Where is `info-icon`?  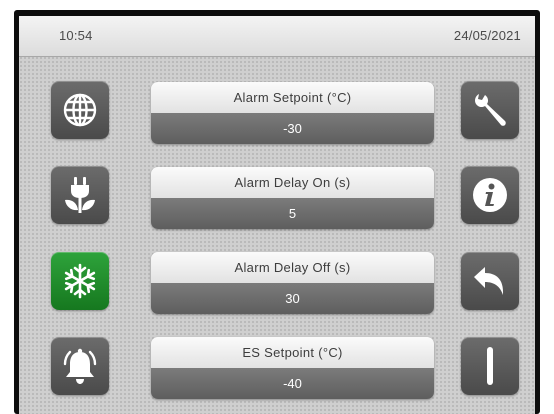 info-icon is located at coordinates (490, 195).